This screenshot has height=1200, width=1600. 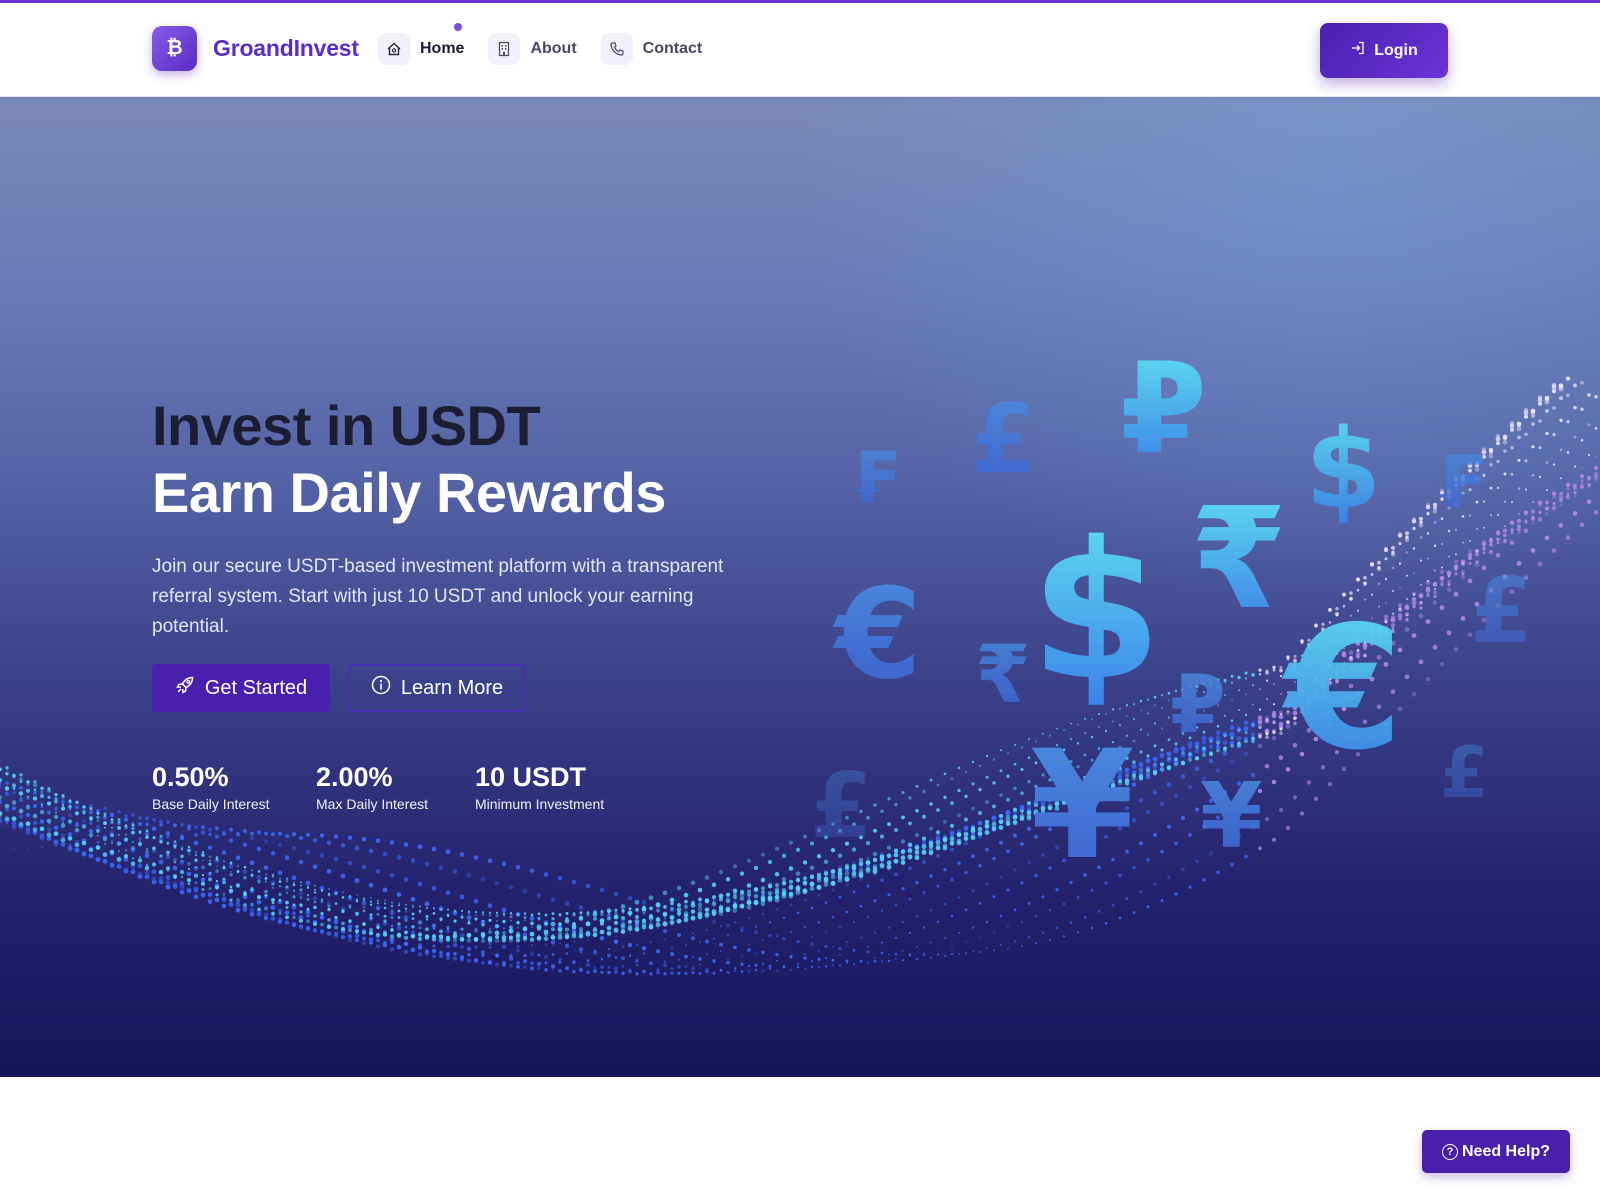 I want to click on learn-more-button: Learn More, so click(x=437, y=688).